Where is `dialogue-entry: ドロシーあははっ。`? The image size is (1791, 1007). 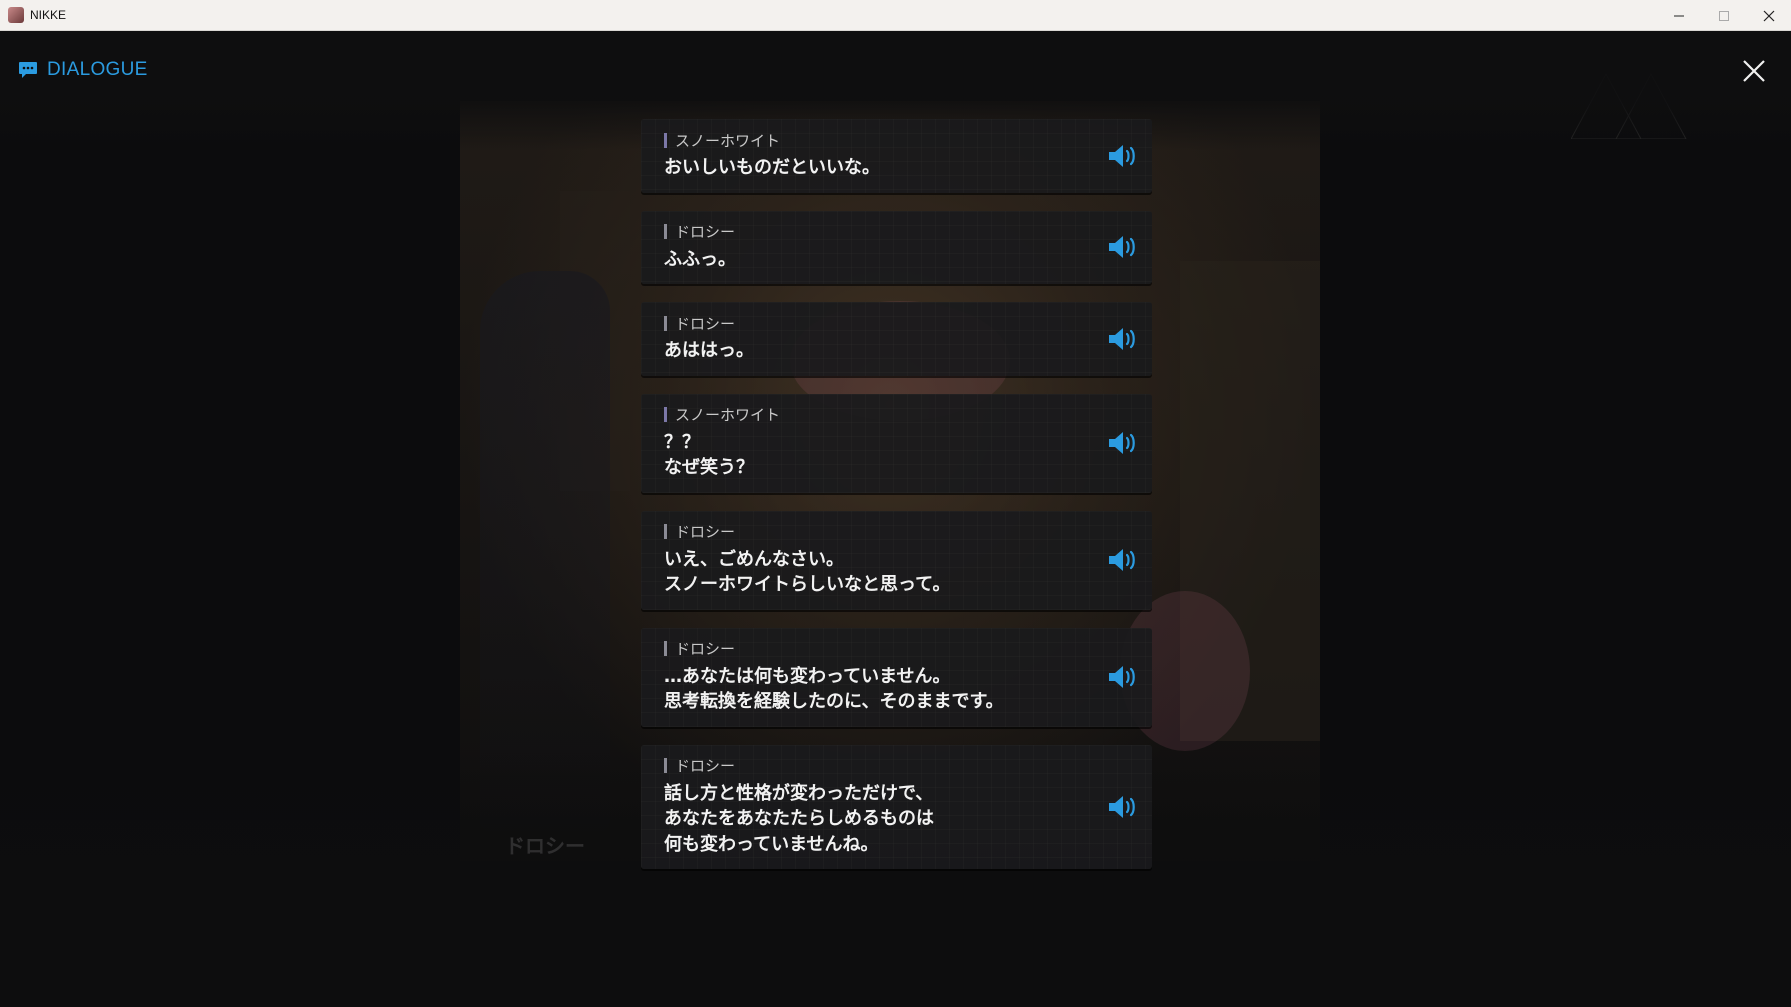
dialogue-entry: ドロシーあははっ。 is located at coordinates (896, 339).